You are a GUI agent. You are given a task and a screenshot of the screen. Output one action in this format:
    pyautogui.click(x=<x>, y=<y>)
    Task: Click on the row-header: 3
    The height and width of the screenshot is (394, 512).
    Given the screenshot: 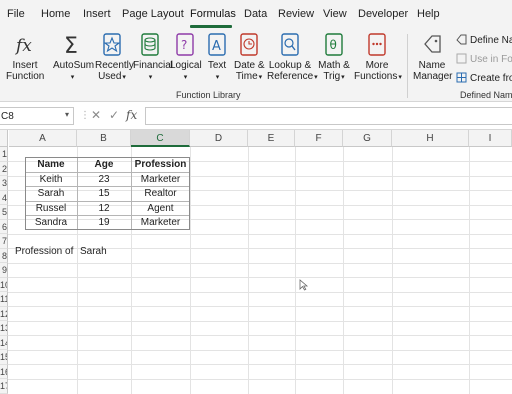 What is the action you would take?
    pyautogui.click(x=4, y=183)
    